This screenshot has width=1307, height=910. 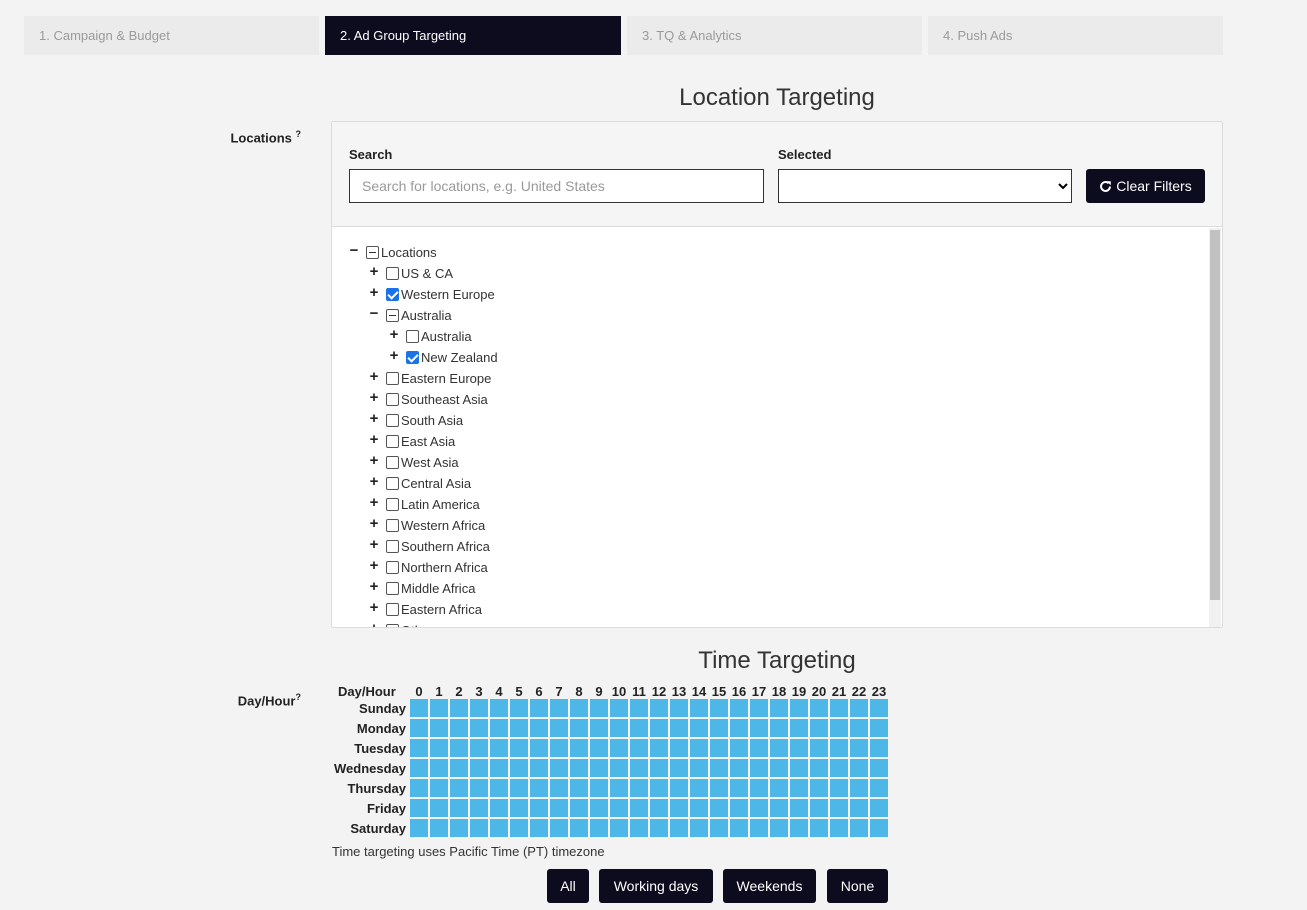 What do you see at coordinates (444, 567) in the screenshot?
I see `tree-node-label: Northern Africa` at bounding box center [444, 567].